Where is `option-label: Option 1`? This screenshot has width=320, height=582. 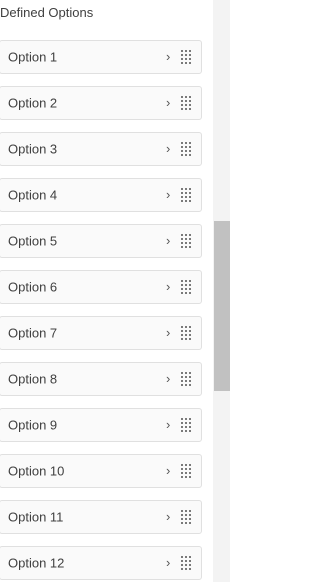 option-label: Option 1 is located at coordinates (33, 57).